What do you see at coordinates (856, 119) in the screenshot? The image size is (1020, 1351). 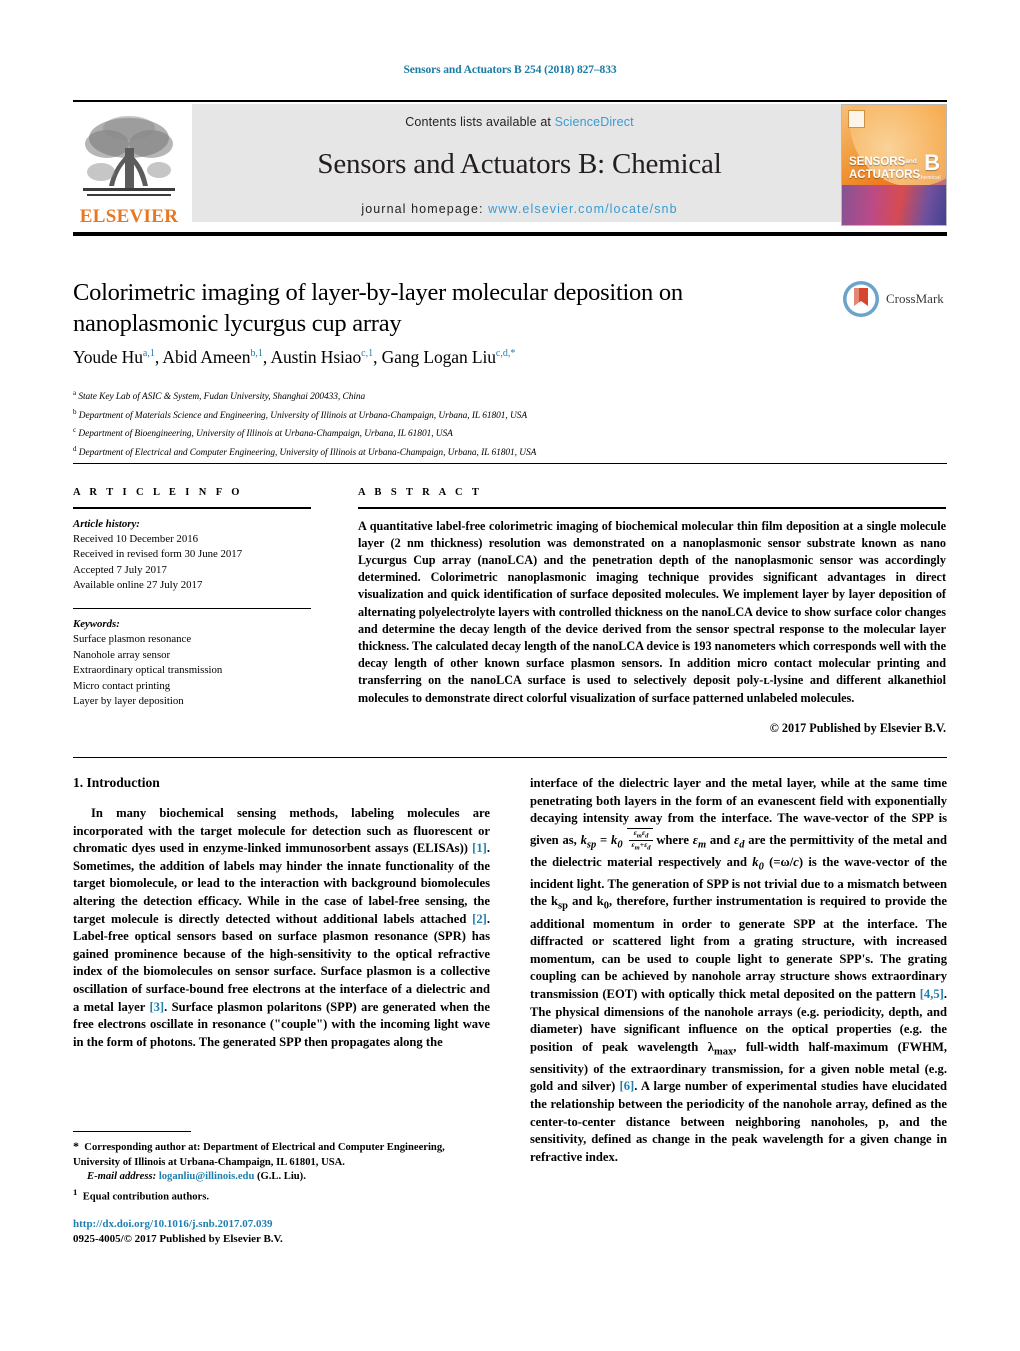 I see `cover-elsevier-mark-icon` at bounding box center [856, 119].